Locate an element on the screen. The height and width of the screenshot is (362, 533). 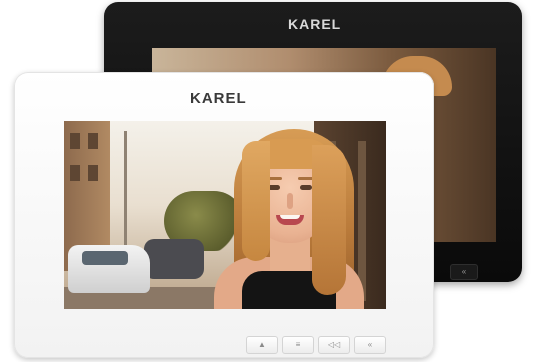
teeth is located at coordinates (290, 217).